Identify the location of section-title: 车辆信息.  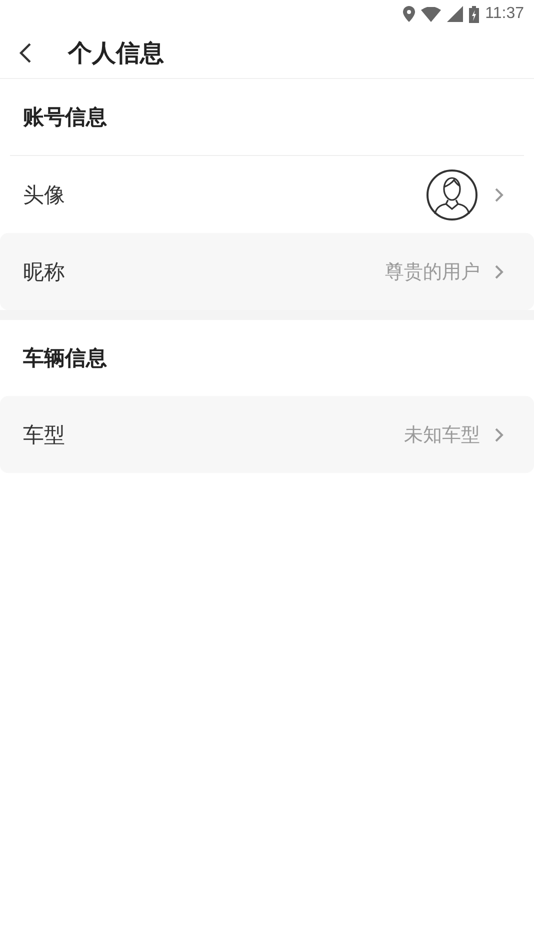
(65, 358).